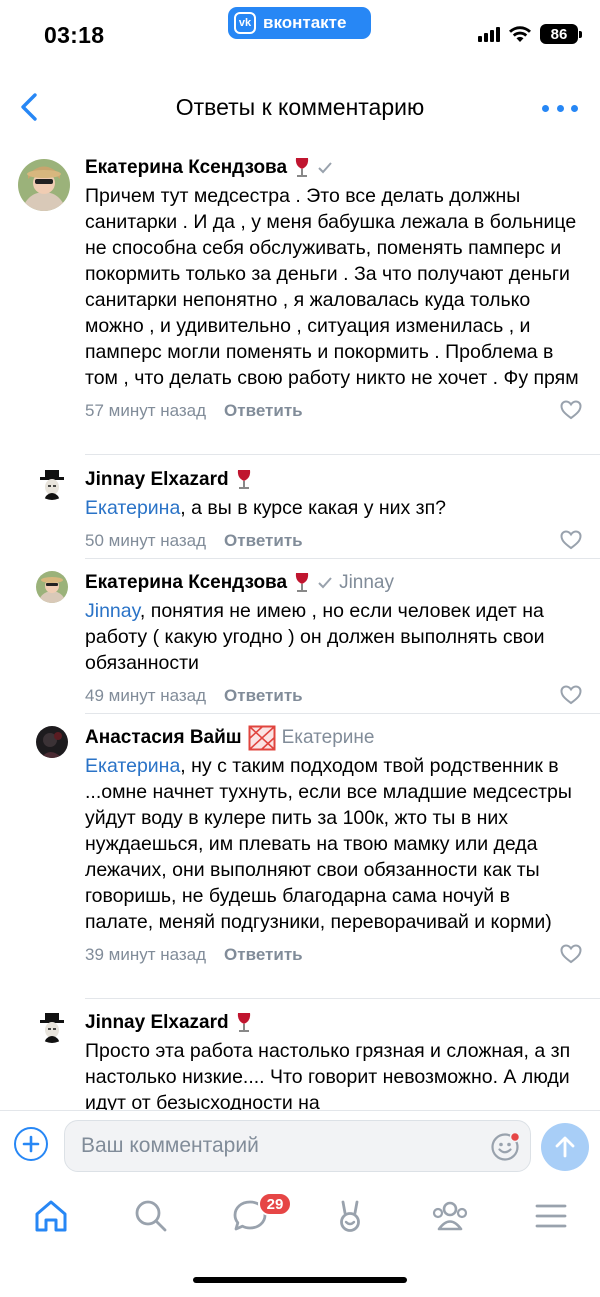 The image size is (600, 1297). I want to click on comment-input, so click(265, 1146).